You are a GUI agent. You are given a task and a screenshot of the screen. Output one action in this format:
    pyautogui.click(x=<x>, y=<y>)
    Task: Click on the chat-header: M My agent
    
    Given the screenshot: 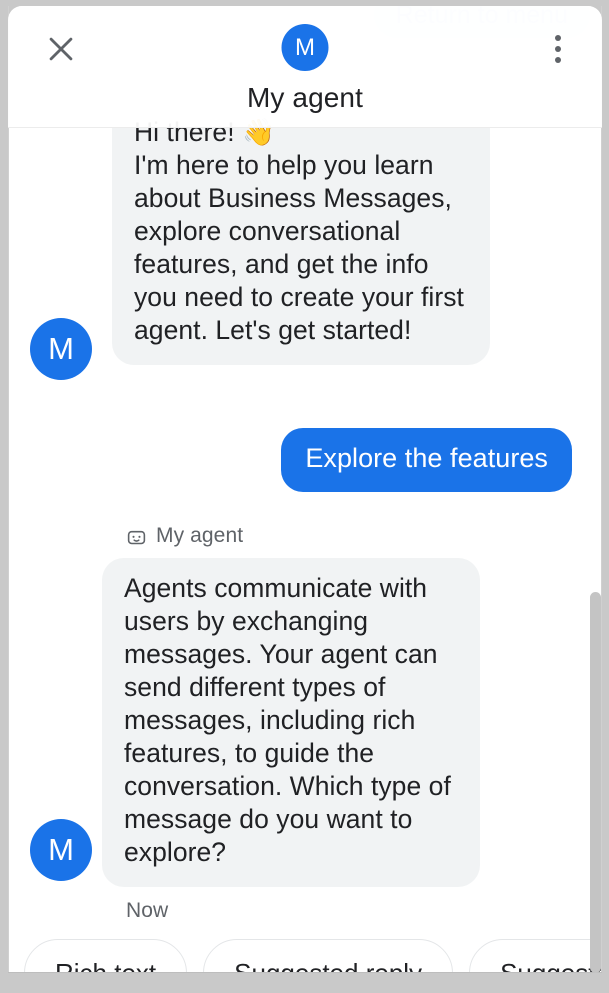 What is the action you would take?
    pyautogui.click(x=305, y=67)
    